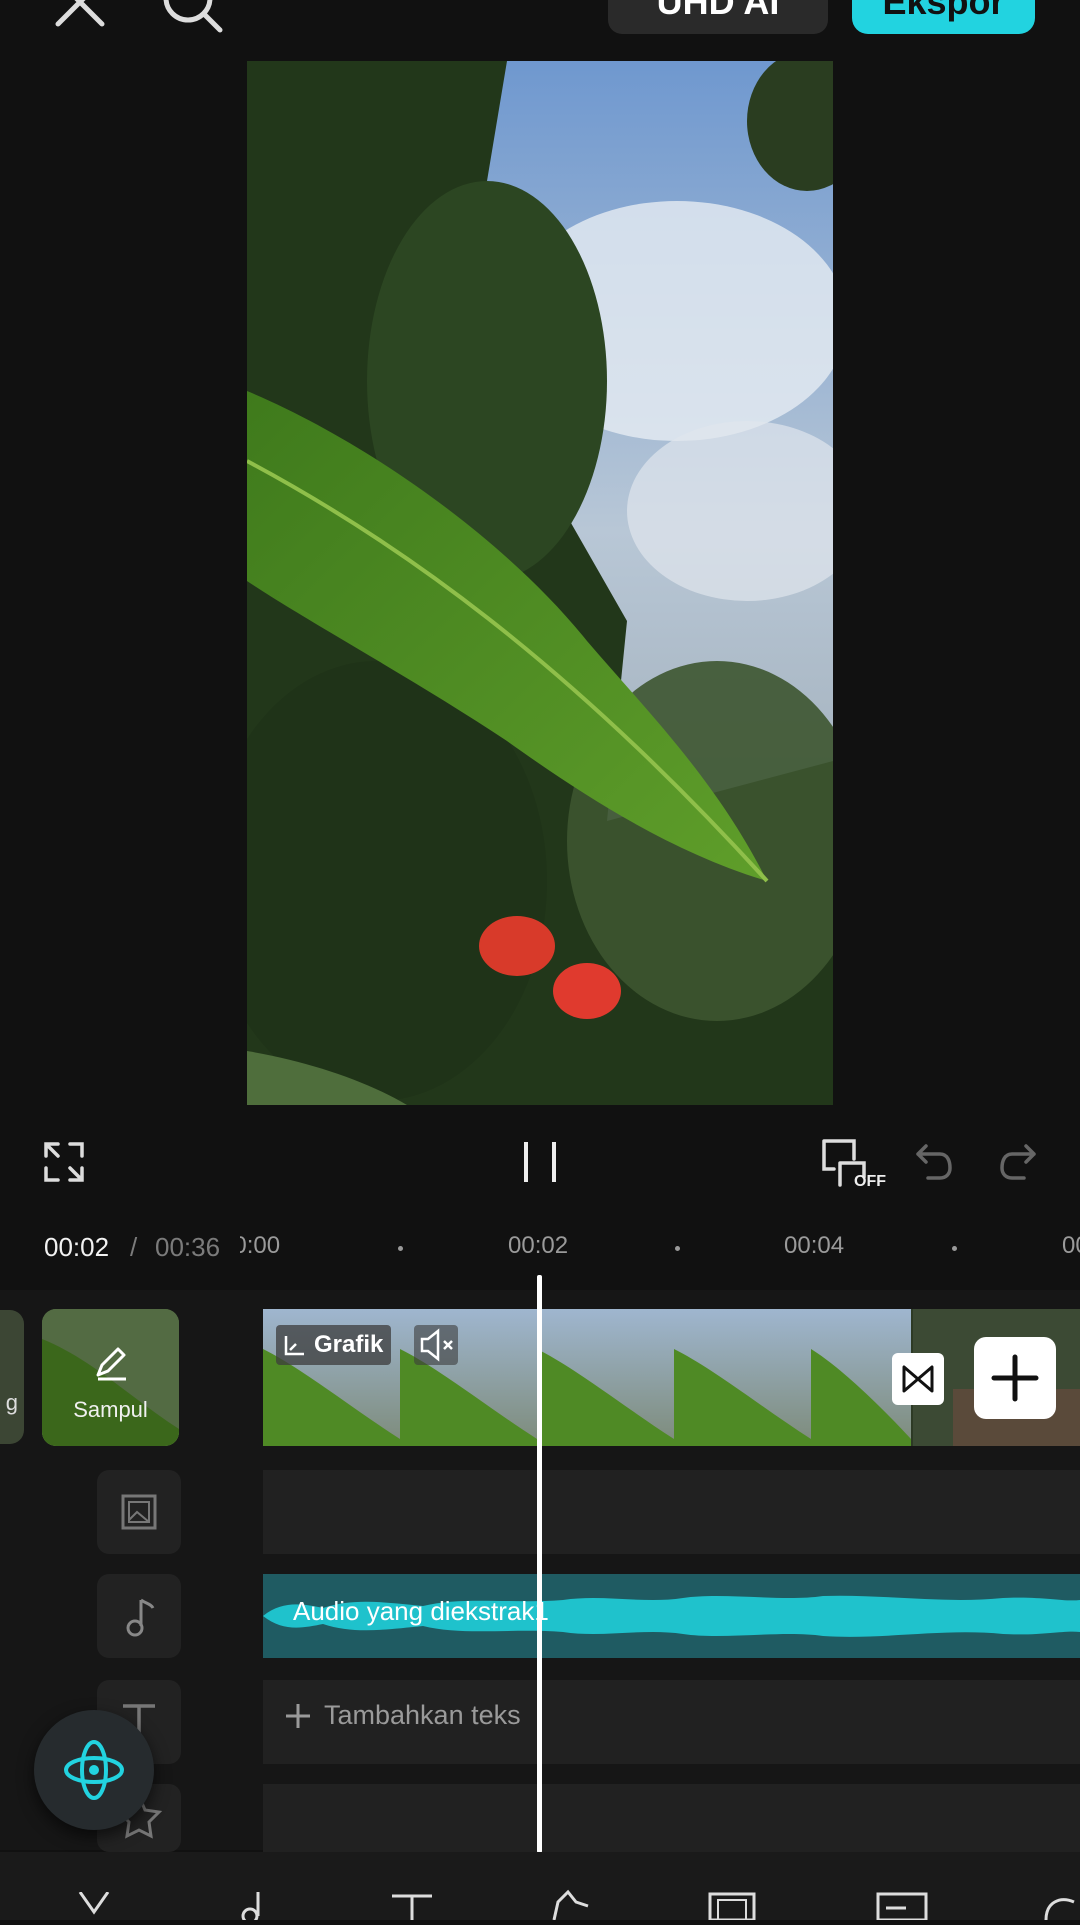 Image resolution: width=1080 pixels, height=1925 pixels. I want to click on add-text-button: Tambahkan teks, so click(402, 1715).